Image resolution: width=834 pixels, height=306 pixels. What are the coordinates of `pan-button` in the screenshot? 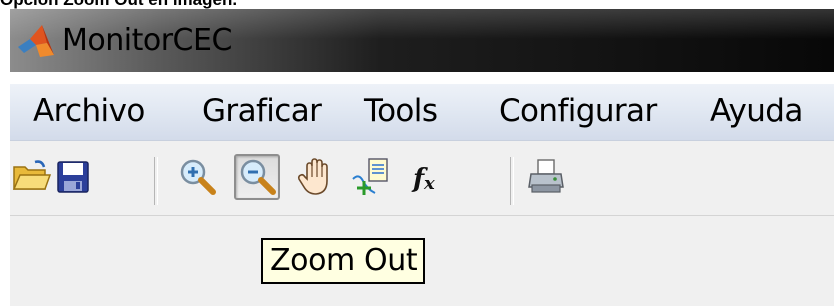 It's located at (315, 177).